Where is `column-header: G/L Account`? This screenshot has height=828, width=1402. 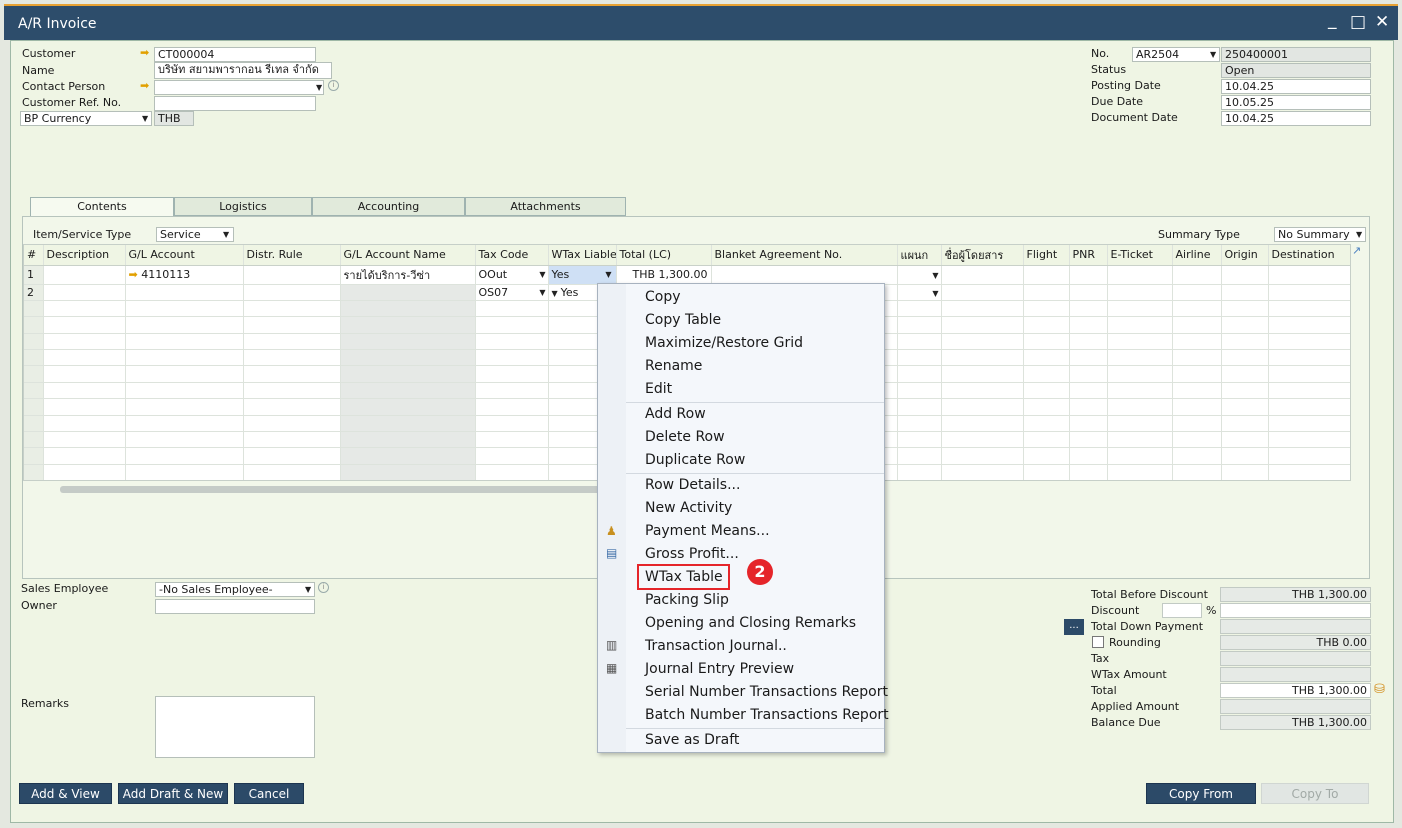 column-header: G/L Account is located at coordinates (184, 255).